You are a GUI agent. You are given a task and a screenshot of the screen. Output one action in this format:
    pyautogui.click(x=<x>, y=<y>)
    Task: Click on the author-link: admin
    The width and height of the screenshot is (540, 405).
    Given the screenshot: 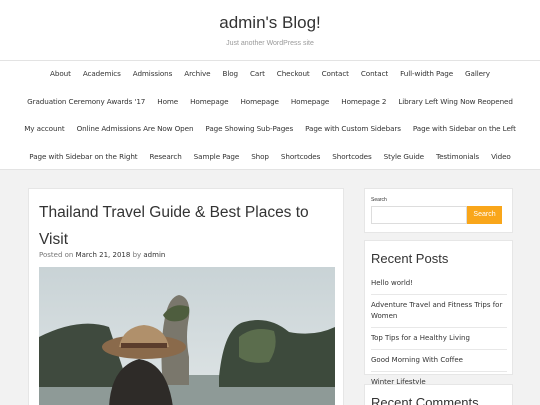 What is the action you would take?
    pyautogui.click(x=154, y=255)
    